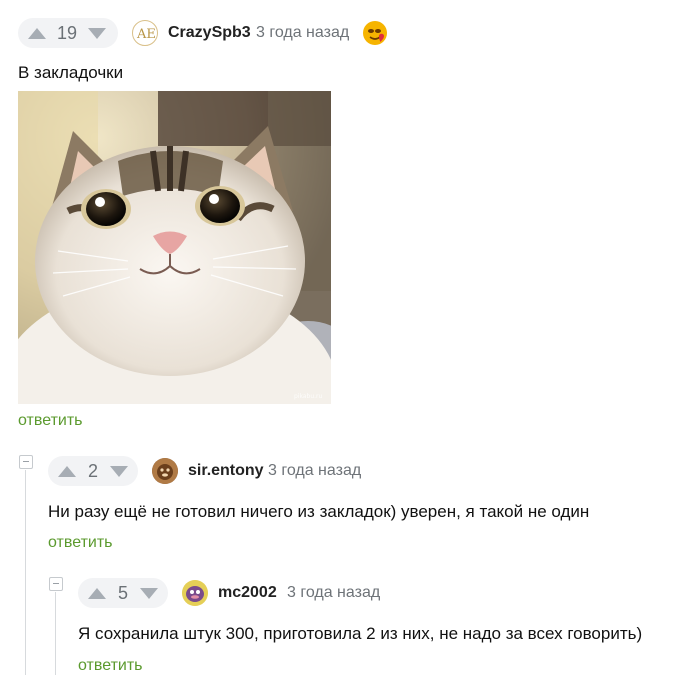  I want to click on rating-block: 2, so click(93, 471).